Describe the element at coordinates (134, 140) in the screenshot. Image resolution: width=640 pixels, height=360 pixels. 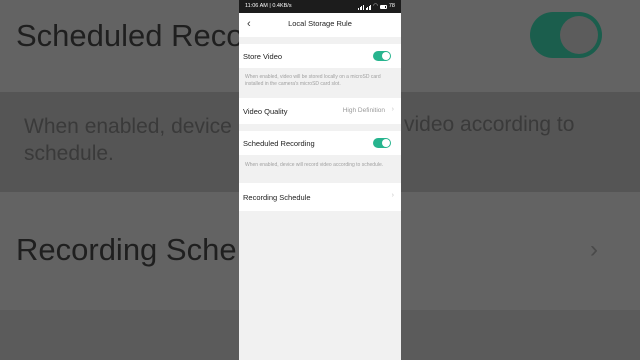
I see `bg-desc: When enabled, device schedule.` at that location.